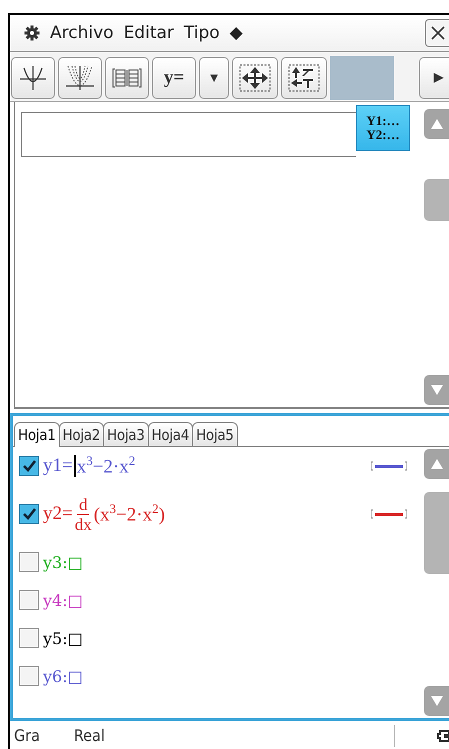 Image resolution: width=449 pixels, height=749 pixels. Describe the element at coordinates (174, 77) in the screenshot. I see `graph-editor-button: y=` at that location.